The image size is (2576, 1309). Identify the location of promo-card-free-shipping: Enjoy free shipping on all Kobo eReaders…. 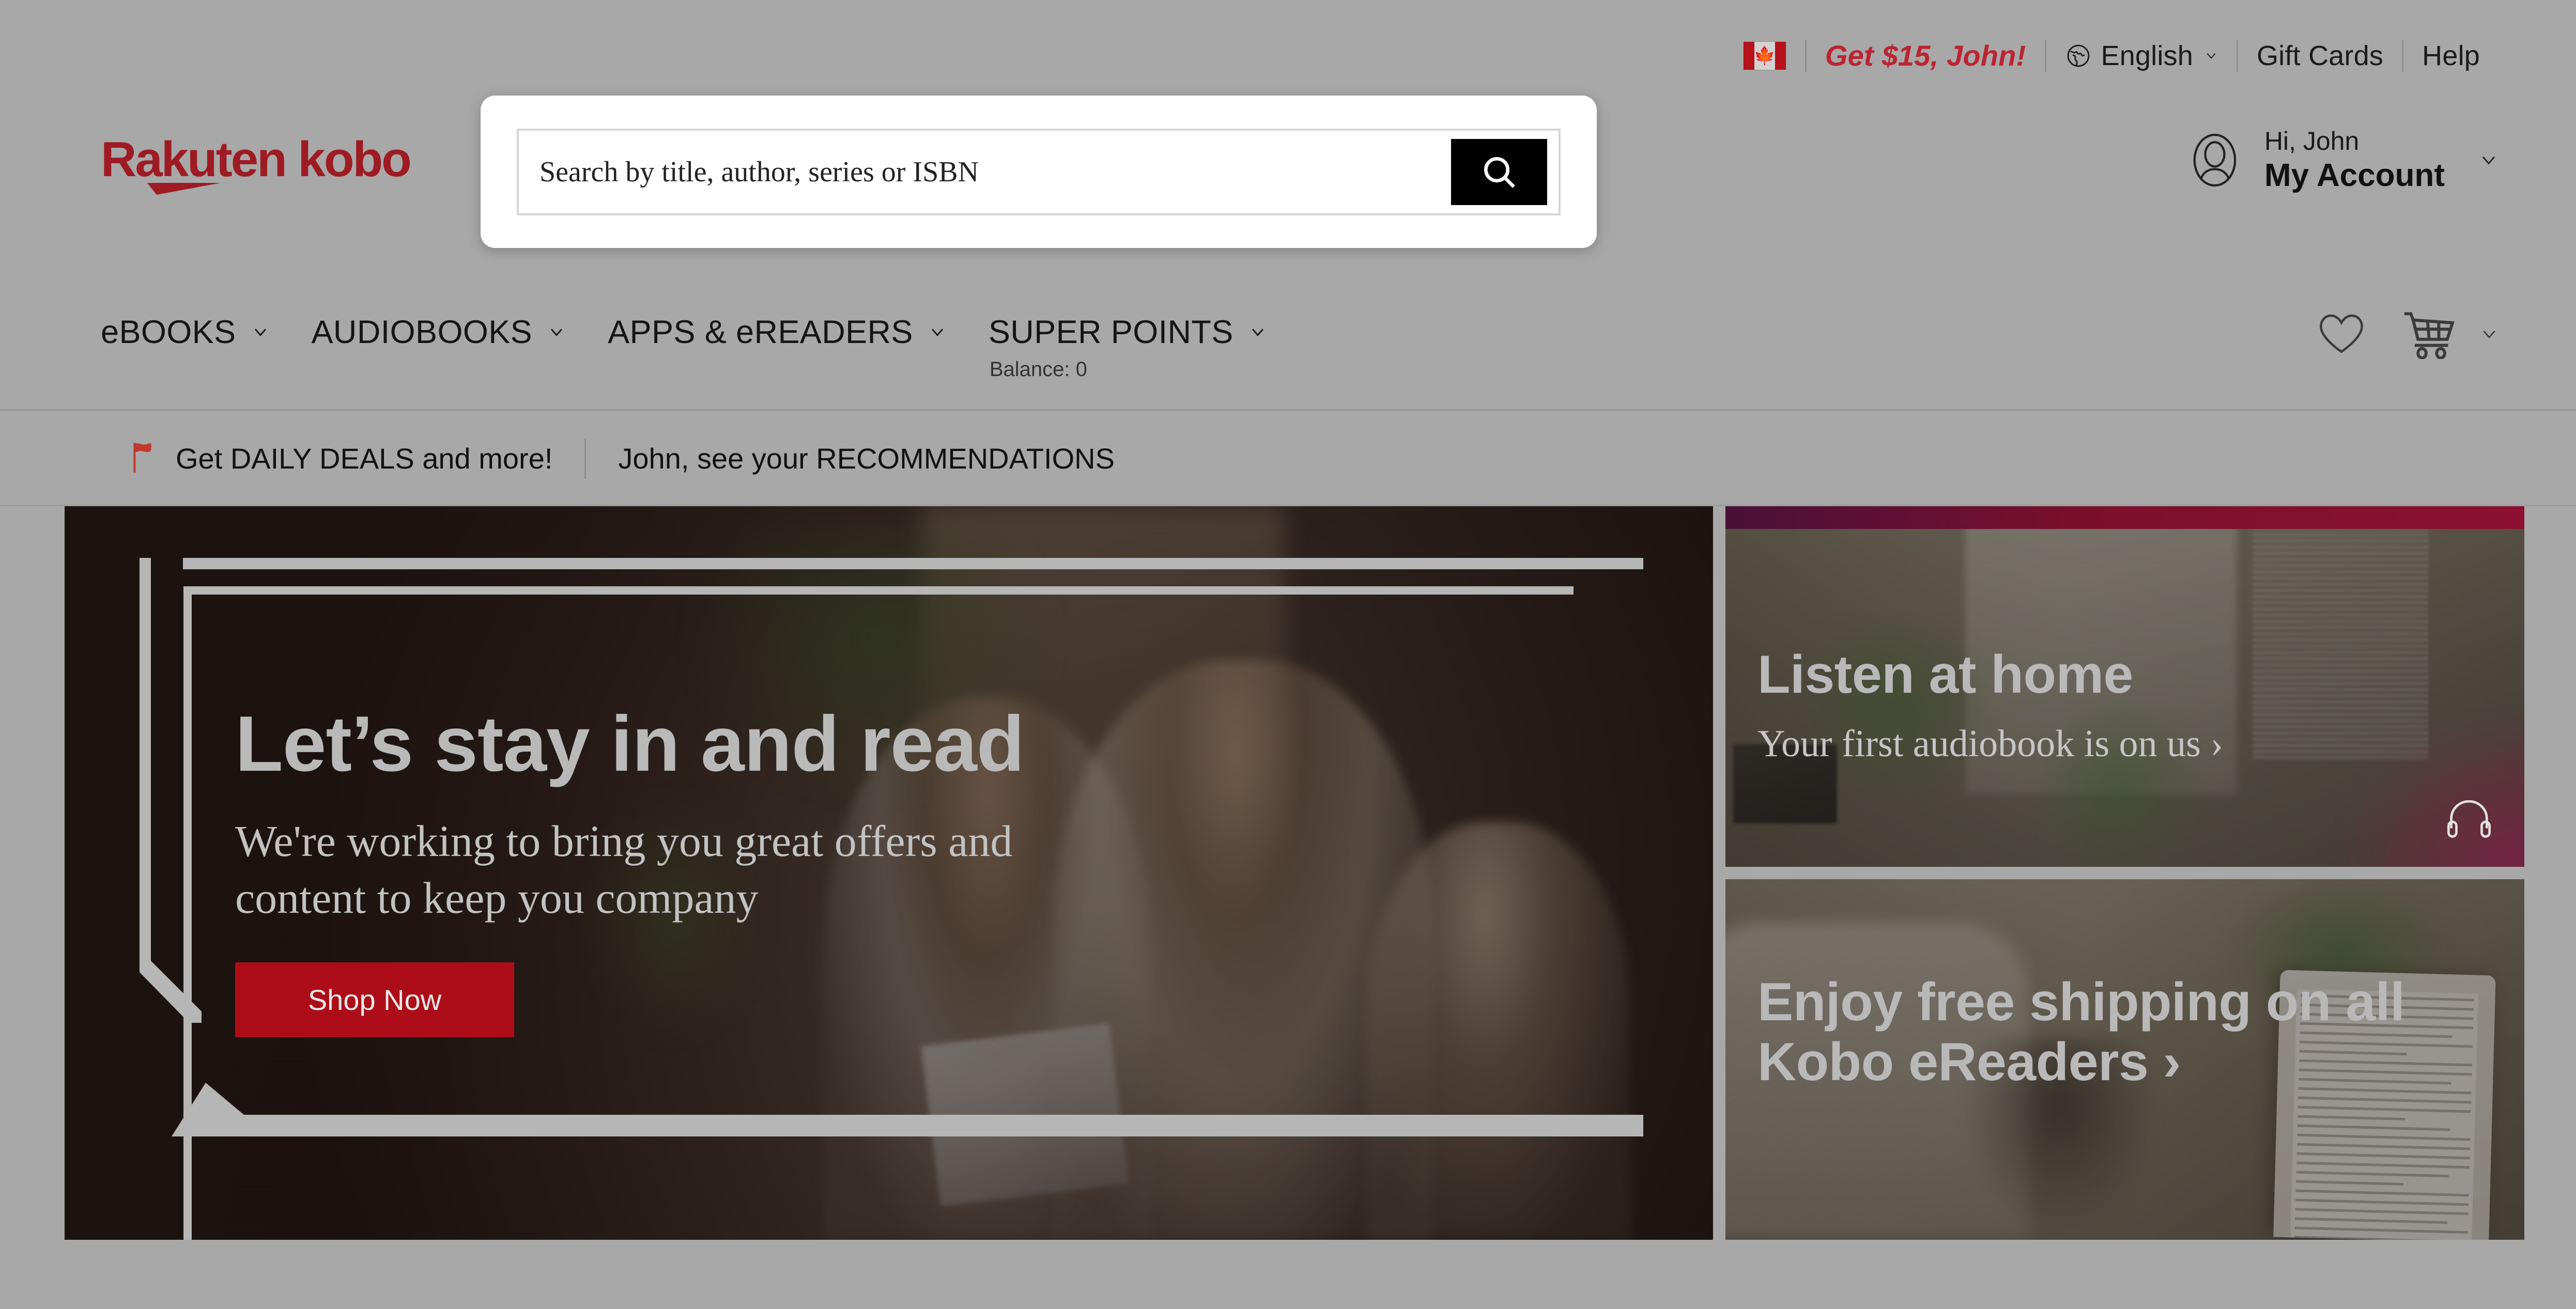
(2124, 1059).